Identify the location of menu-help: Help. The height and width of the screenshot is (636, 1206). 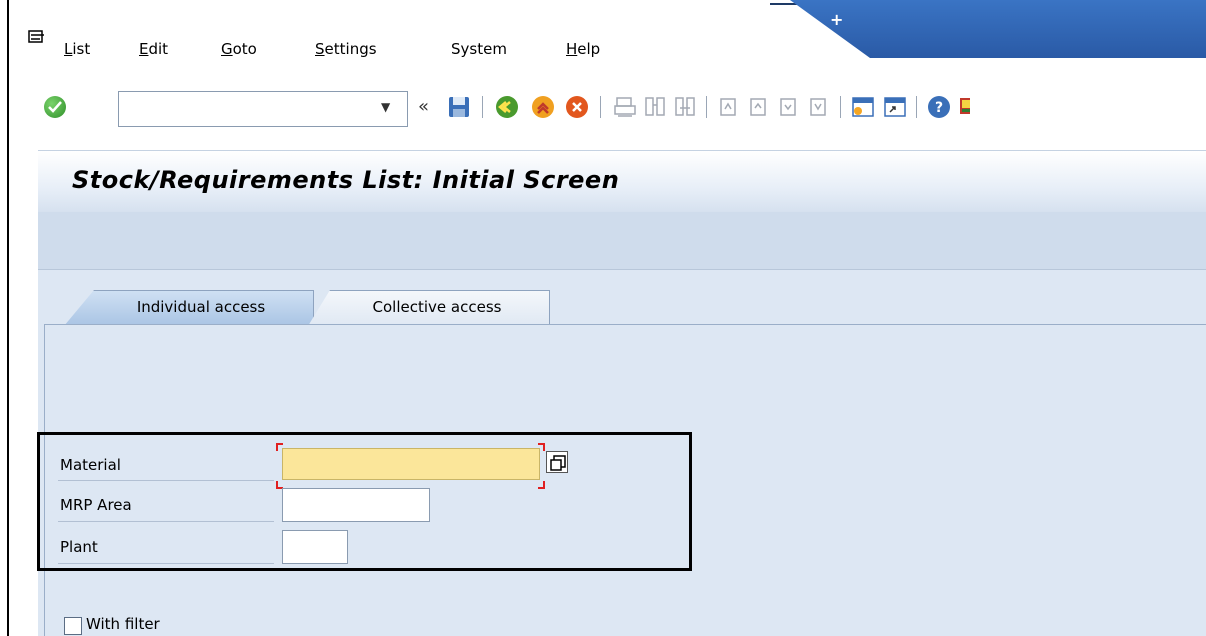
(583, 49).